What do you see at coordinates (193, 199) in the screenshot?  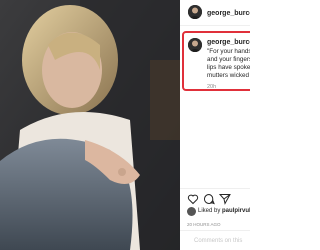 I see `heart-icon` at bounding box center [193, 199].